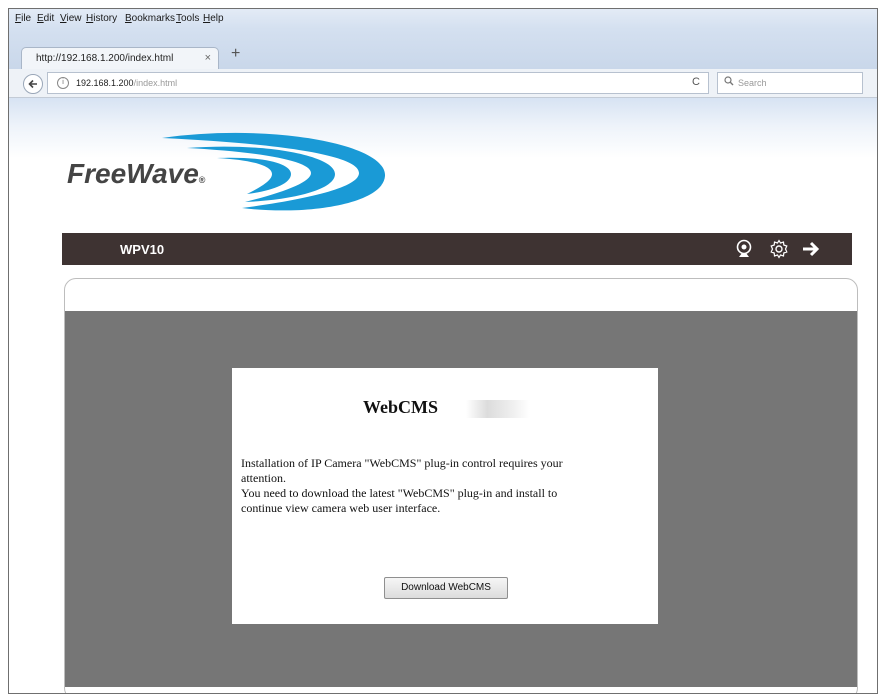 The width and height of the screenshot is (885, 698). Describe the element at coordinates (443, 49) in the screenshot. I see `tab-strip: http://192.168.1.200/index.html × +` at that location.